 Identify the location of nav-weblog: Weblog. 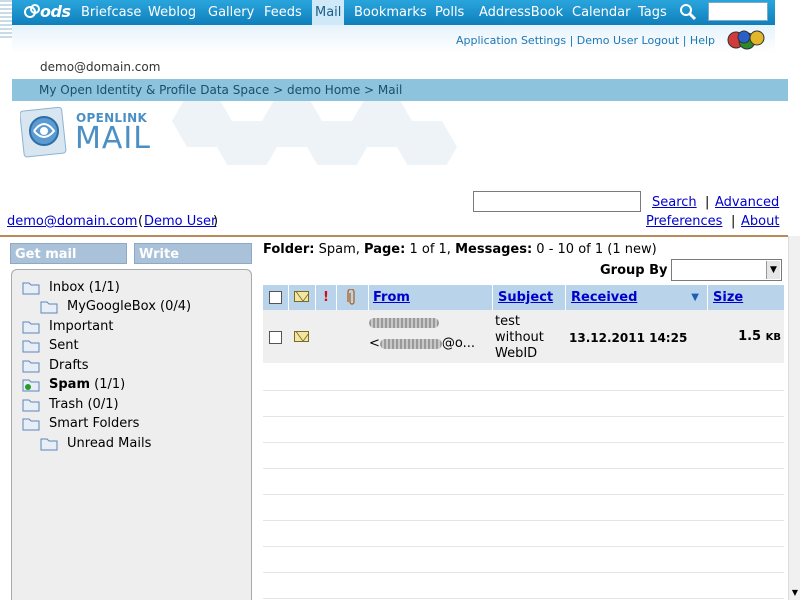
(172, 12).